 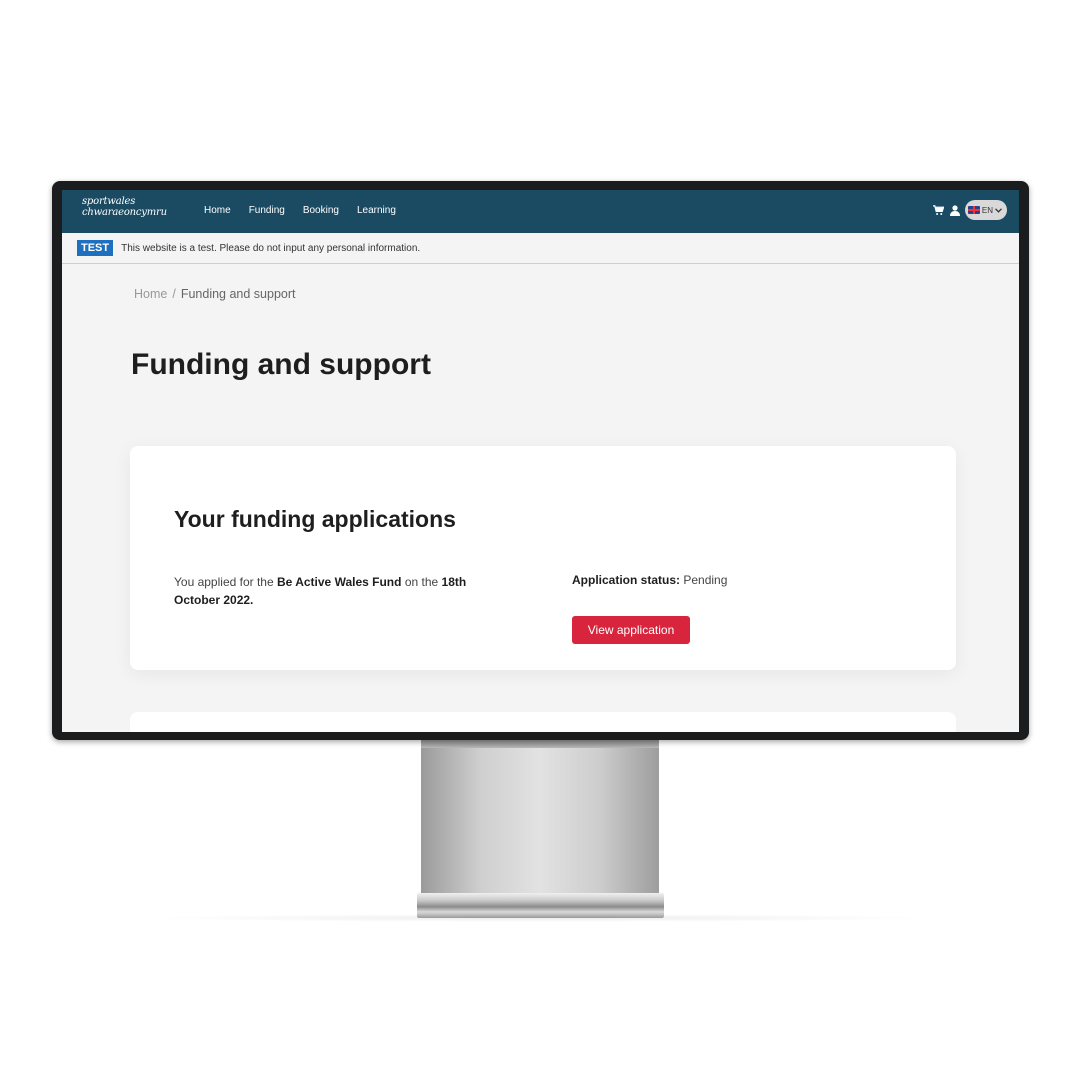 What do you see at coordinates (281, 364) in the screenshot?
I see `page-title: Funding and support` at bounding box center [281, 364].